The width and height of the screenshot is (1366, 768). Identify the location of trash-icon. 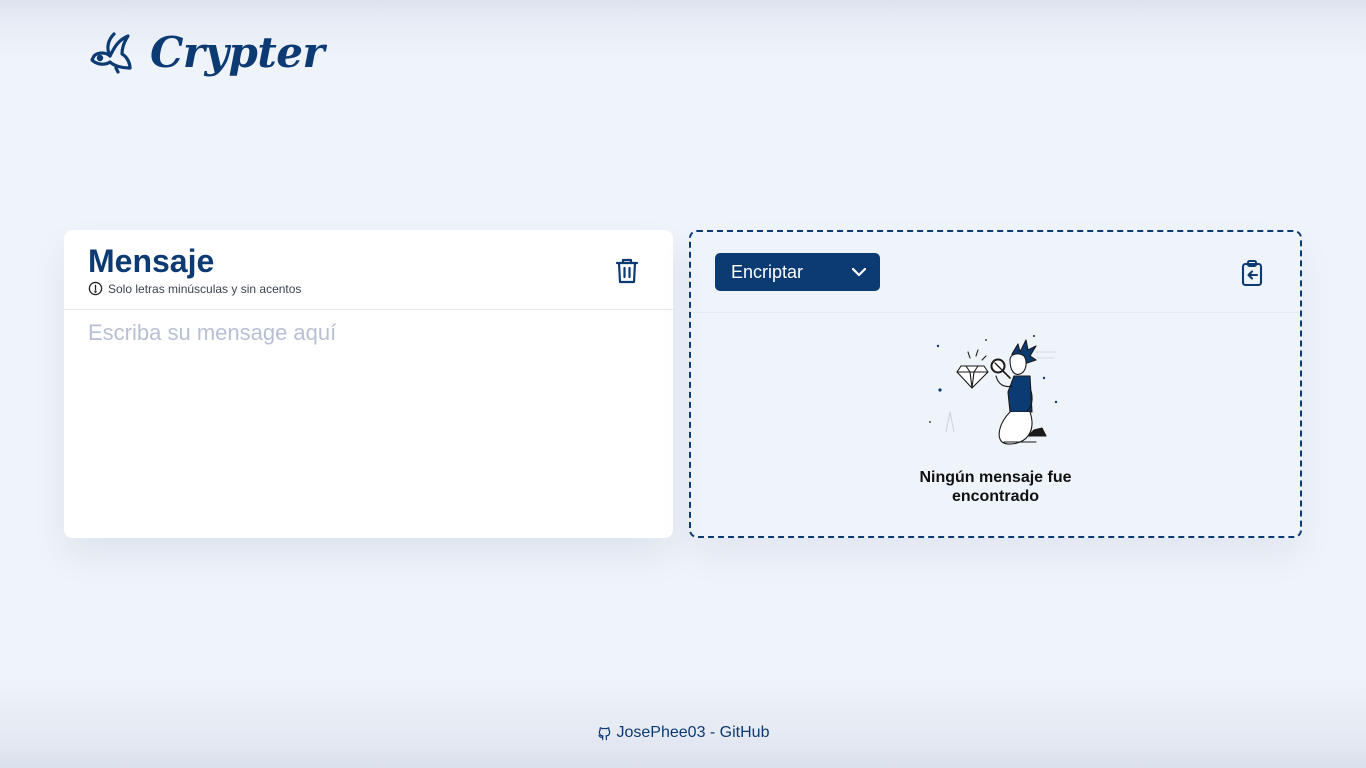
(627, 271).